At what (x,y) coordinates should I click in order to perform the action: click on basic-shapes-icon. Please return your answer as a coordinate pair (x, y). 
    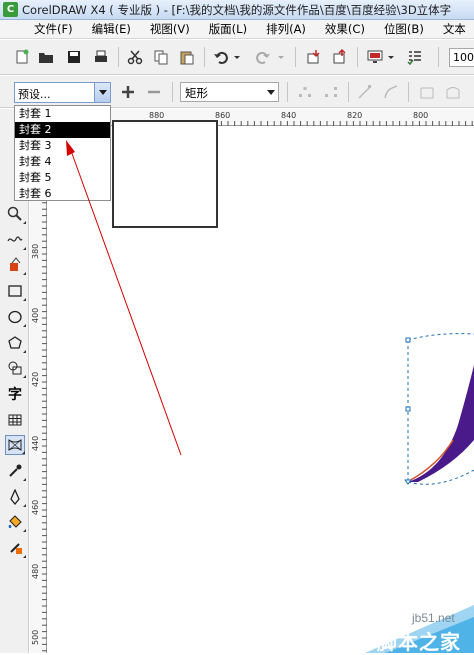
    Looking at the image, I should click on (15, 368).